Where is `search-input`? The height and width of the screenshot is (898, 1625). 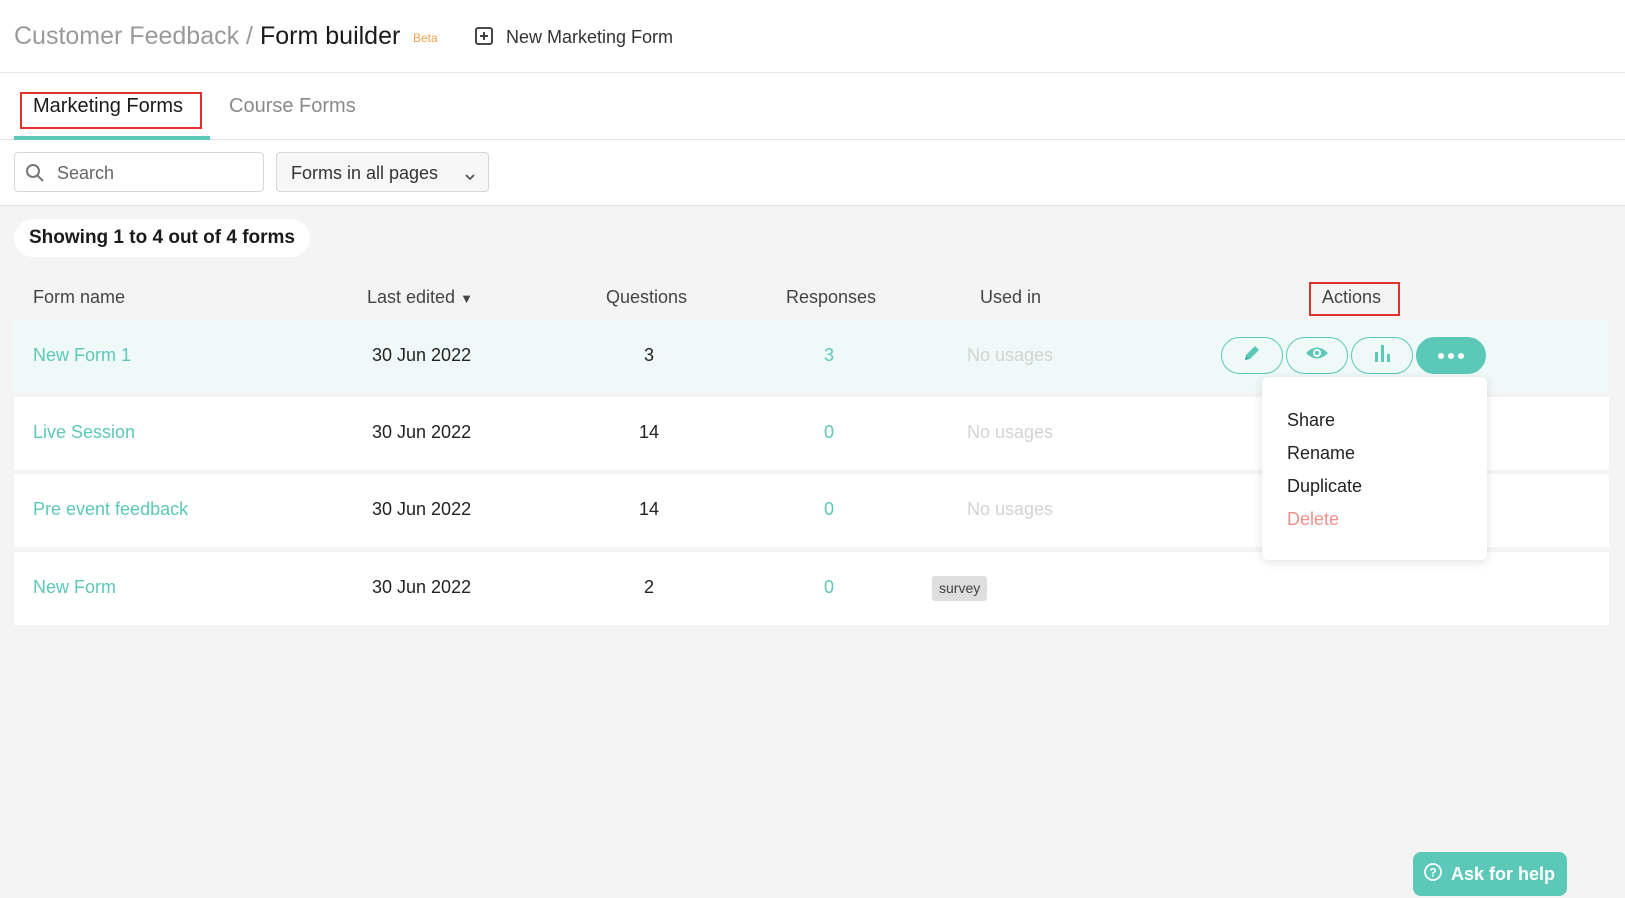
search-input is located at coordinates (155, 173).